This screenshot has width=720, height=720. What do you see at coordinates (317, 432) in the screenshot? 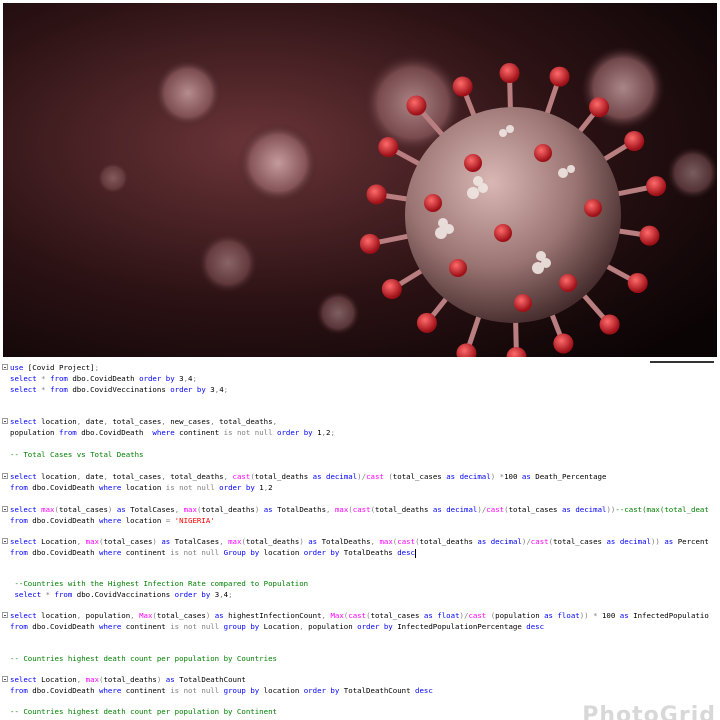
I see `token-id: 1` at bounding box center [317, 432].